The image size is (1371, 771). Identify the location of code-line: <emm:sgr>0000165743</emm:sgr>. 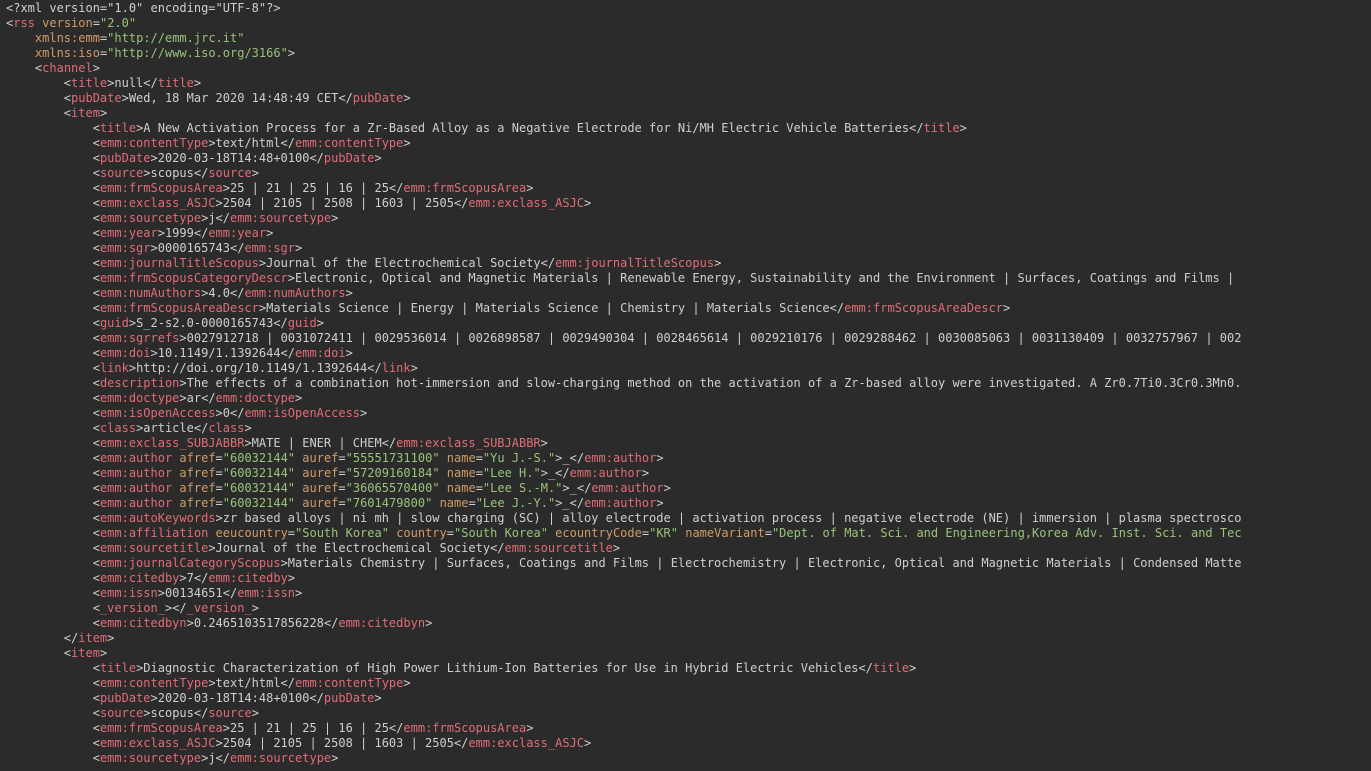
(685, 248).